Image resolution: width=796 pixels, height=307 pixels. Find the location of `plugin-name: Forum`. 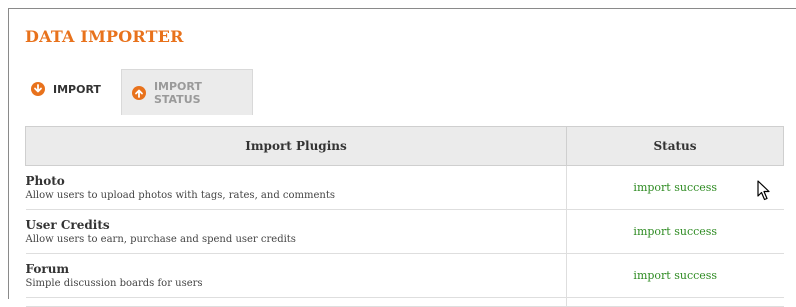

plugin-name: Forum is located at coordinates (47, 268).